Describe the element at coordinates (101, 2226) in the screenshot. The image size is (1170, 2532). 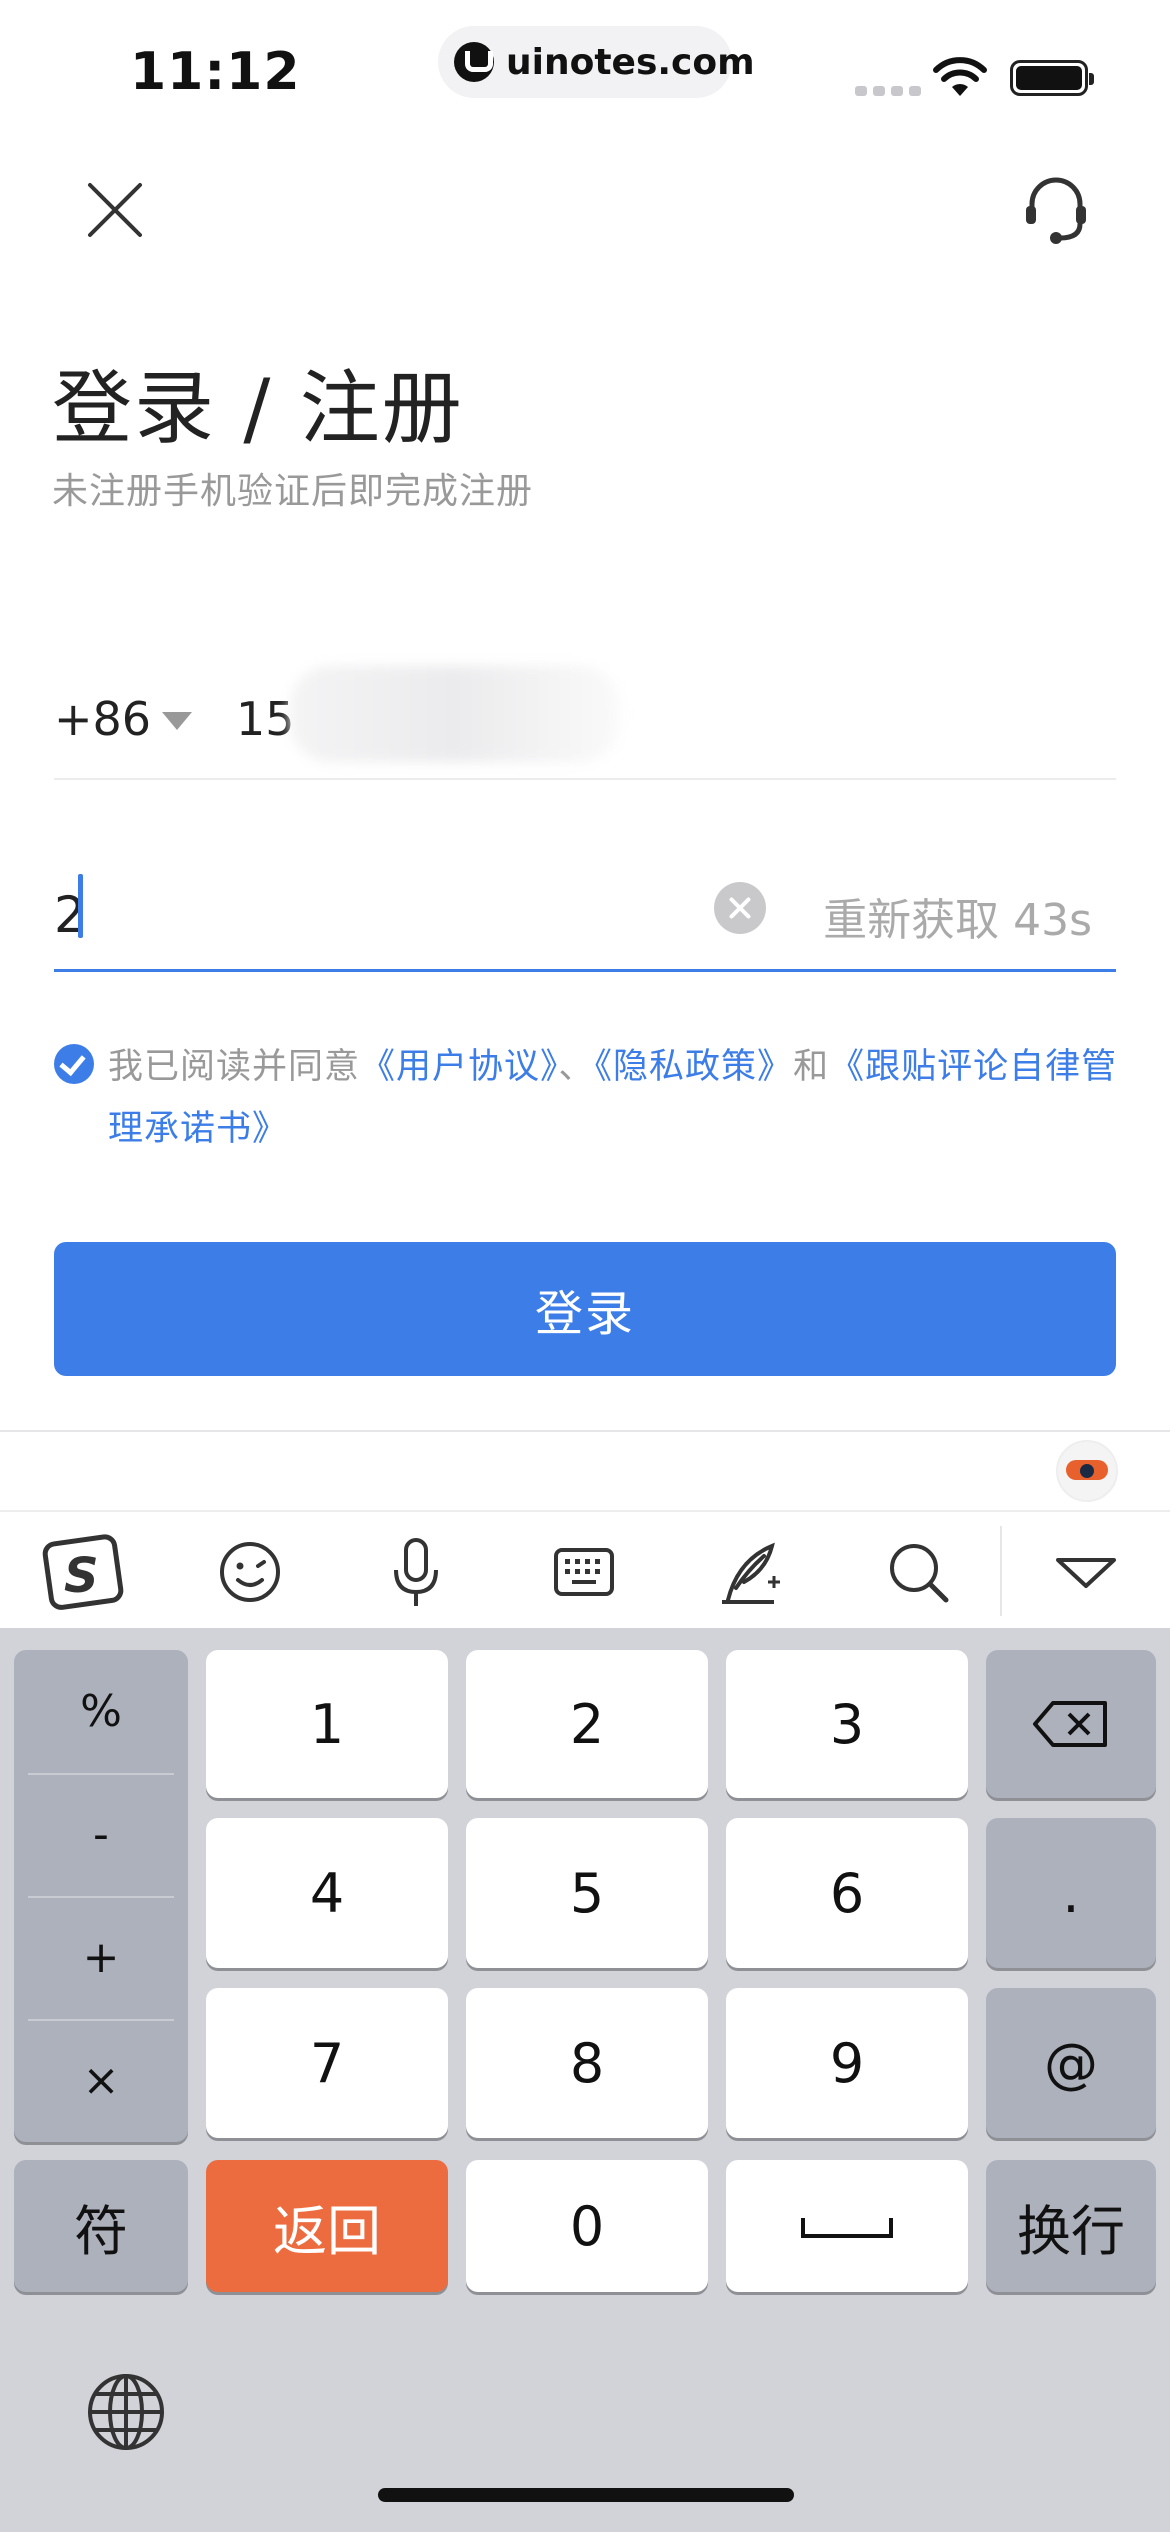
I see `symbols-key: 符` at that location.